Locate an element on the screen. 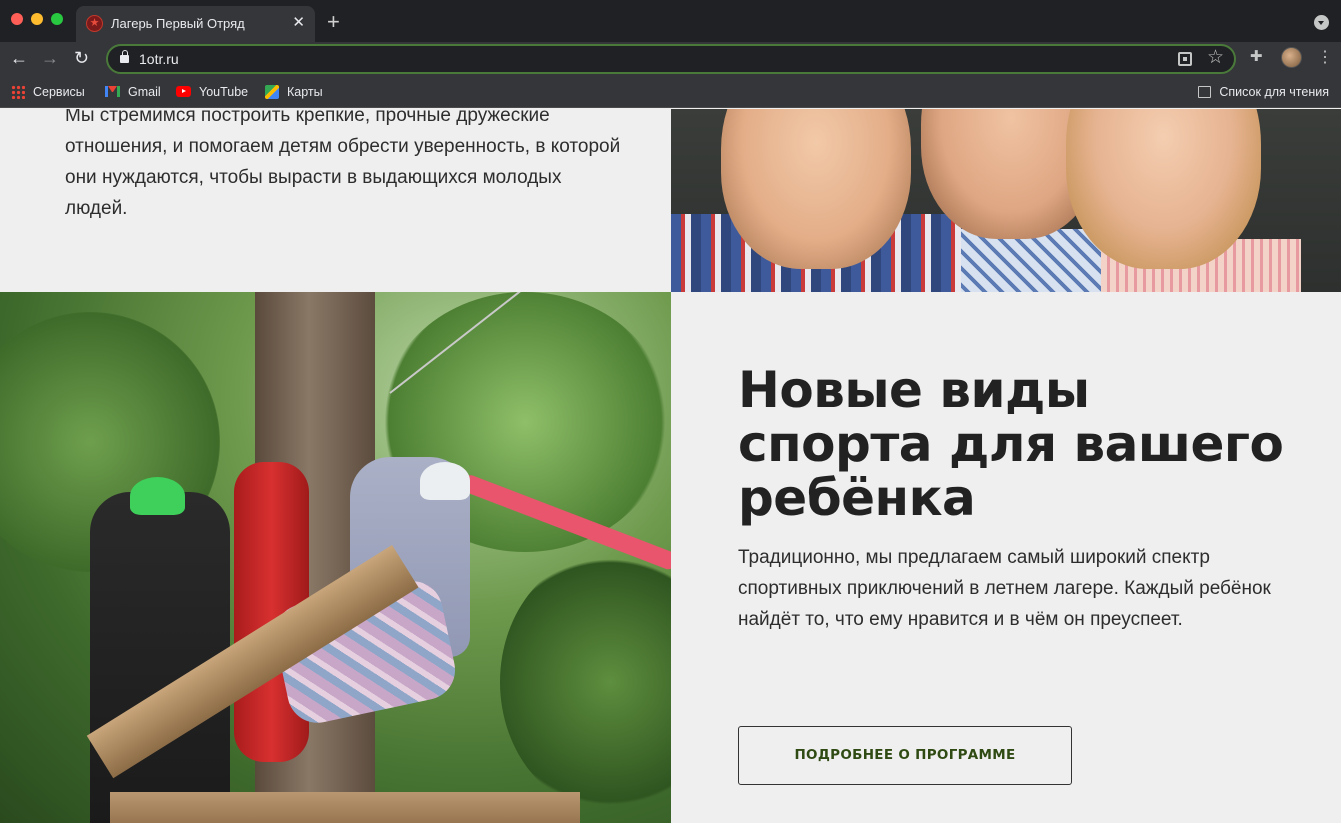 Image resolution: width=1341 pixels, height=823 pixels. extensions-puzzle-icon: ✚ is located at coordinates (1258, 57).